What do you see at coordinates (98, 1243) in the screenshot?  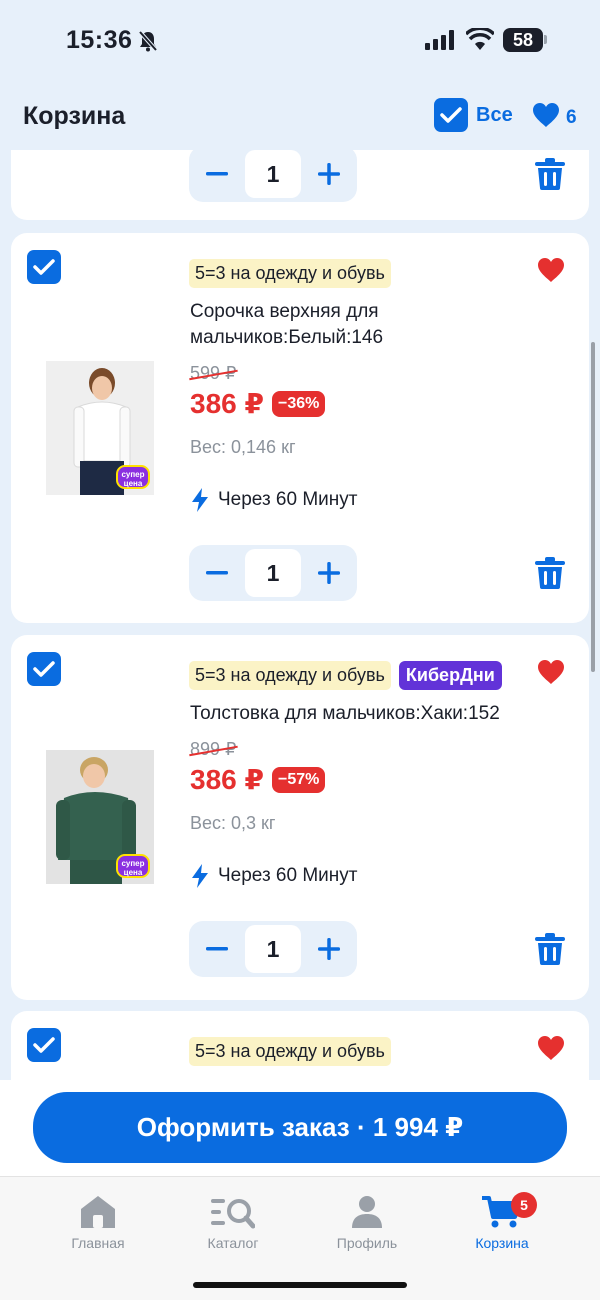 I see `tab-label: Главная` at bounding box center [98, 1243].